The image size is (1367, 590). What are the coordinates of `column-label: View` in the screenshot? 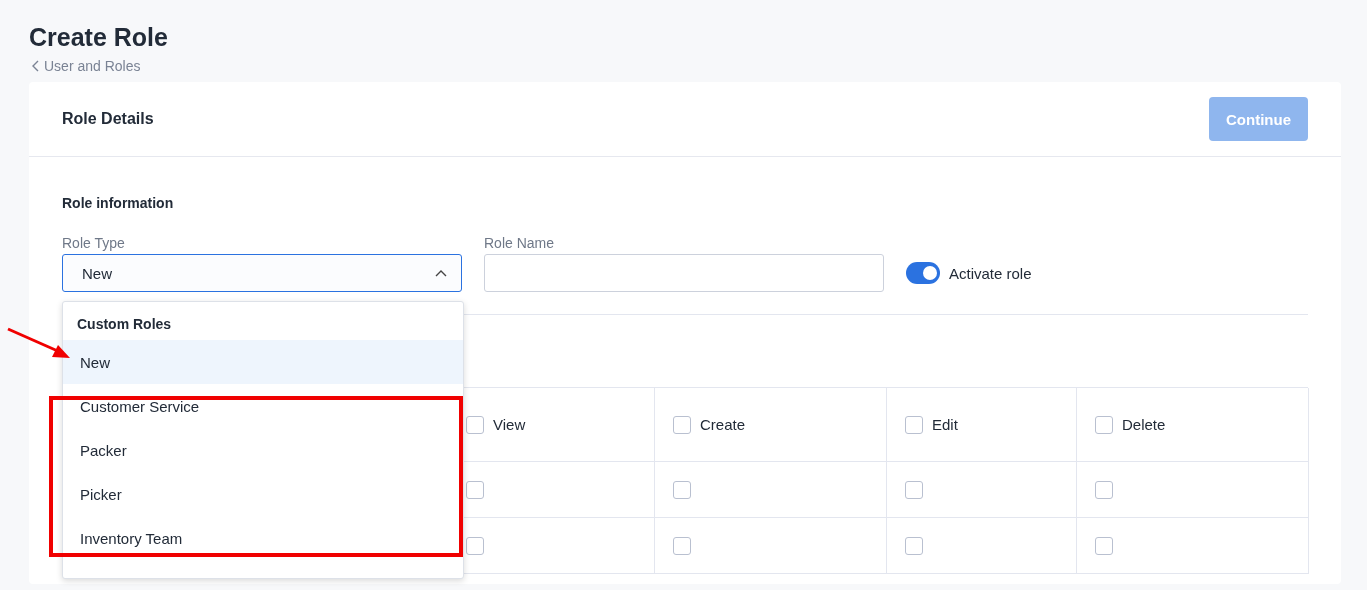 It's located at (509, 424).